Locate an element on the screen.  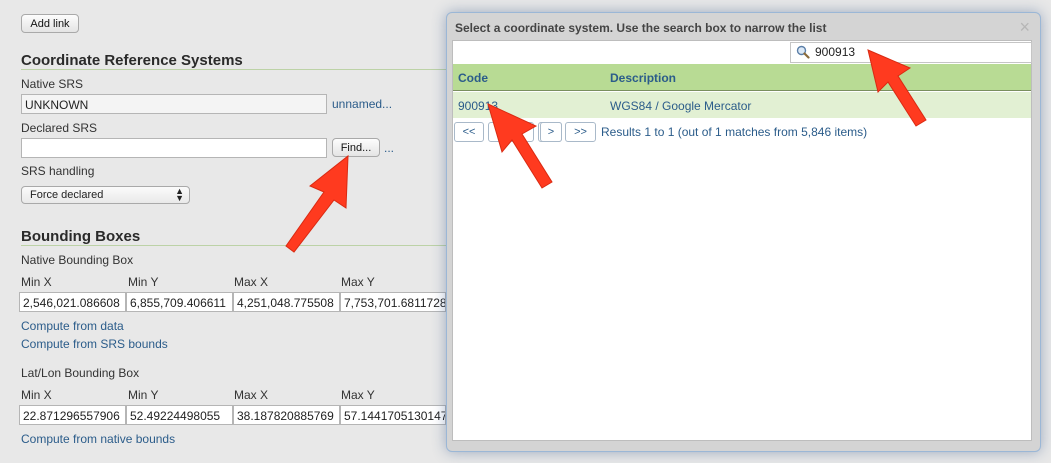
native-minx-input: 2,546,021.086608 is located at coordinates (72, 302).